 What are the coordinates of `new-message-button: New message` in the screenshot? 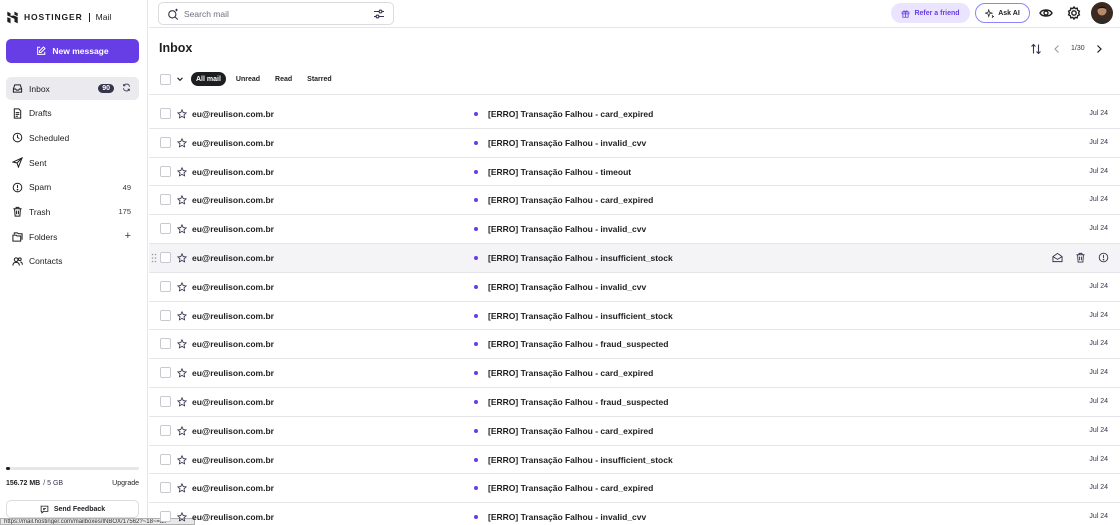 It's located at (72, 51).